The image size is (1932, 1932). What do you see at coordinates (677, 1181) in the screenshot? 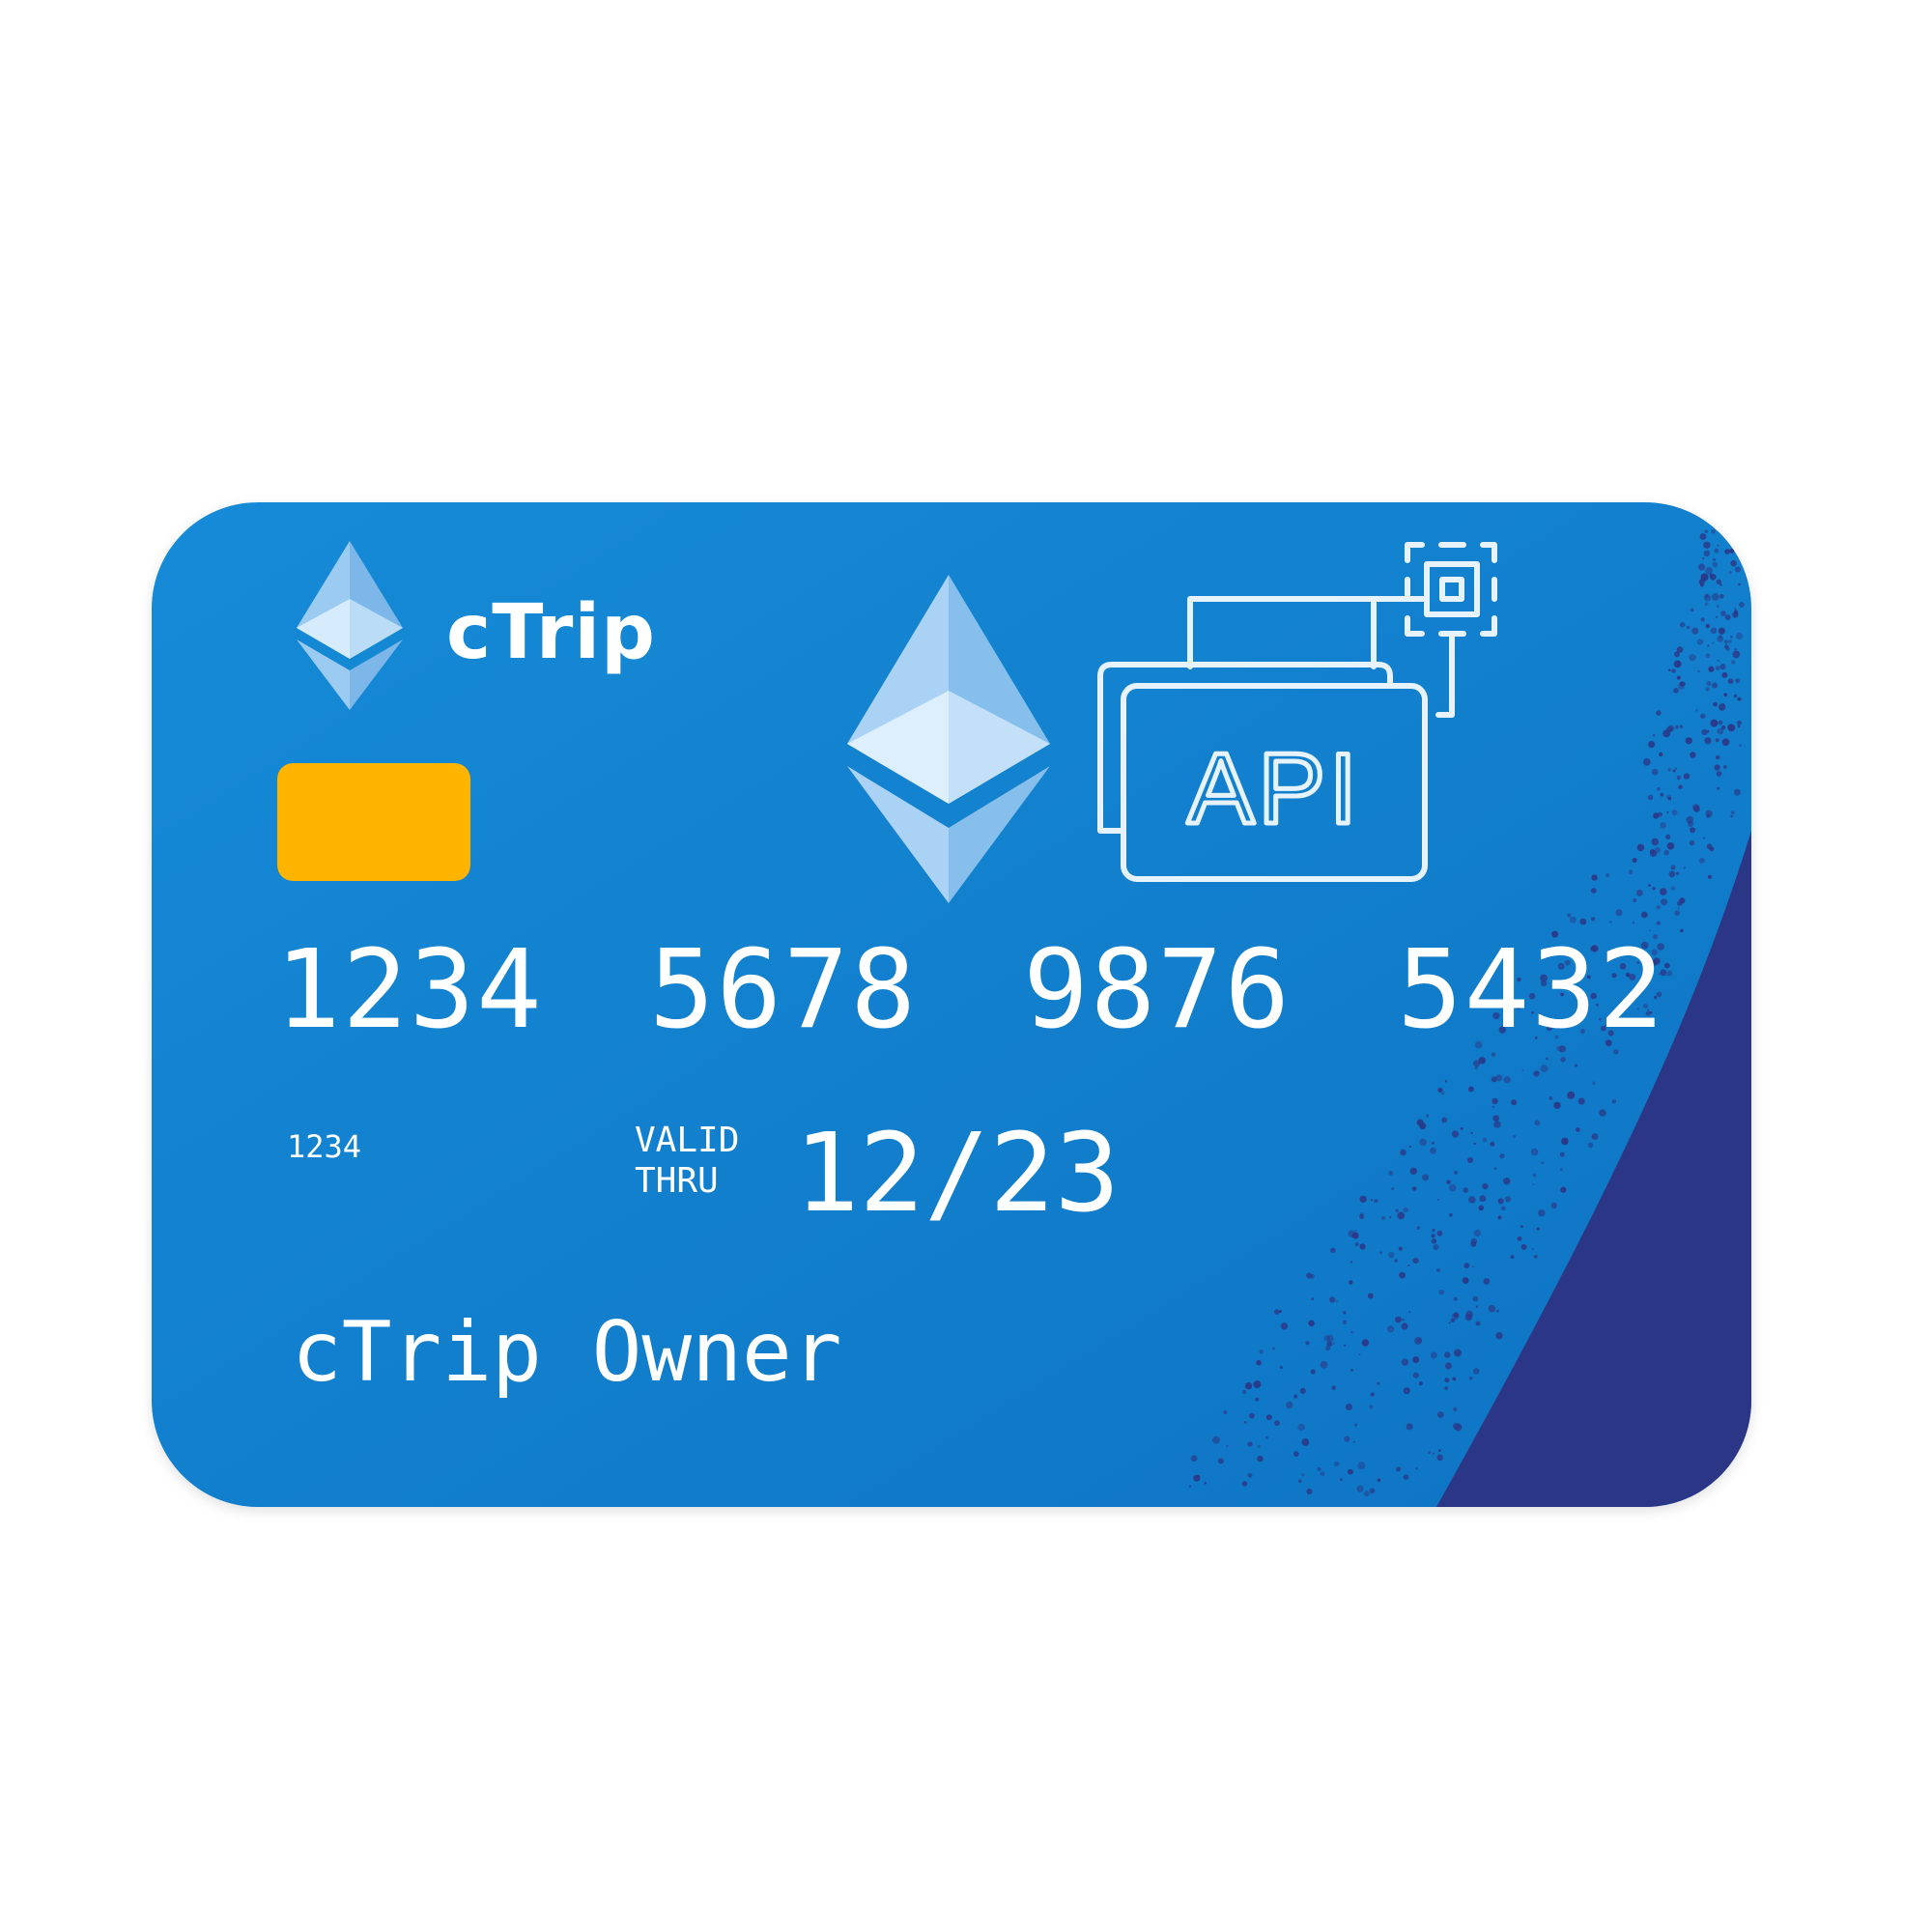
I see `valid-label-line2: THRU` at bounding box center [677, 1181].